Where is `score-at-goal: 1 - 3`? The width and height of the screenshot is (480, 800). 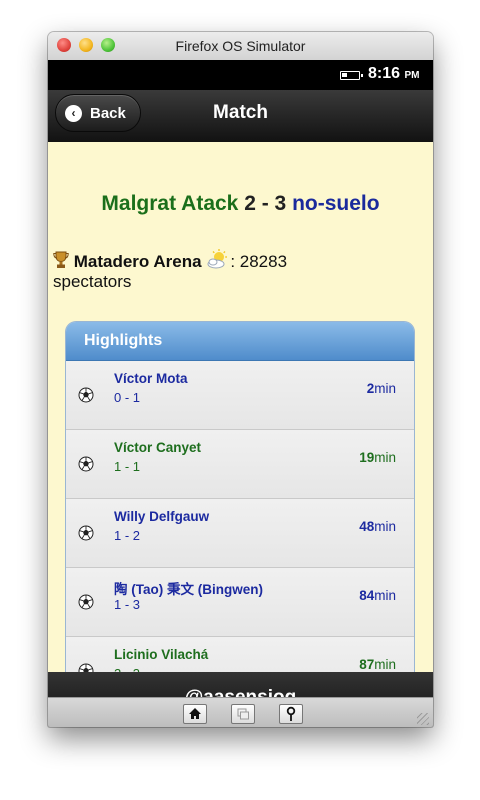 score-at-goal: 1 - 3 is located at coordinates (127, 604).